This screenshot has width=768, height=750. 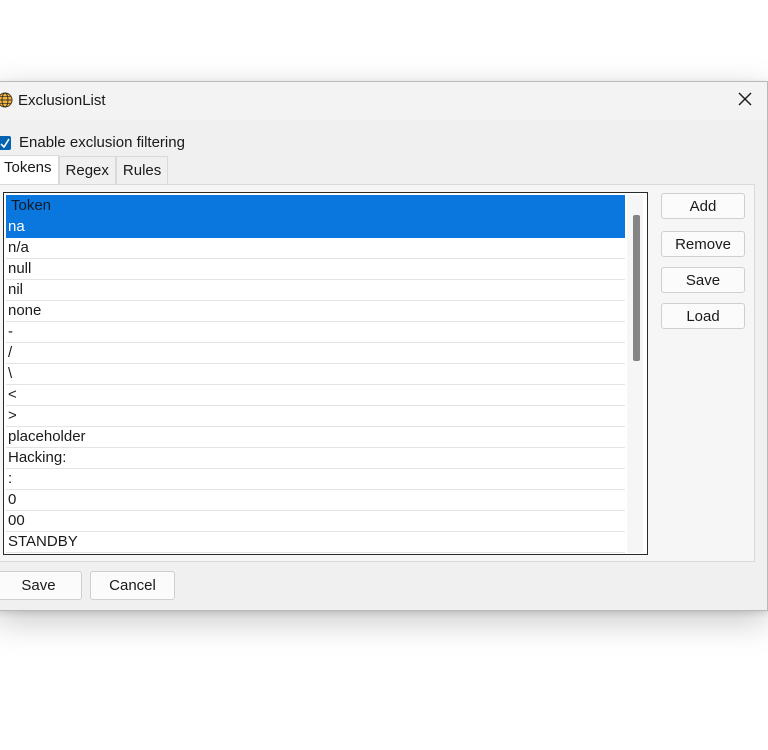 What do you see at coordinates (29, 170) in the screenshot?
I see `tab-tokens: Tokens` at bounding box center [29, 170].